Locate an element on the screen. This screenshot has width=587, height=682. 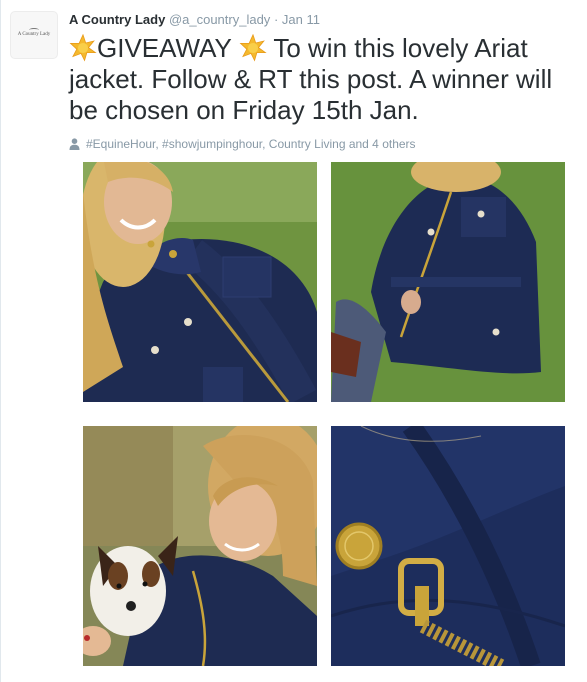
profile-avatar: A Country Lady is located at coordinates (34, 35).